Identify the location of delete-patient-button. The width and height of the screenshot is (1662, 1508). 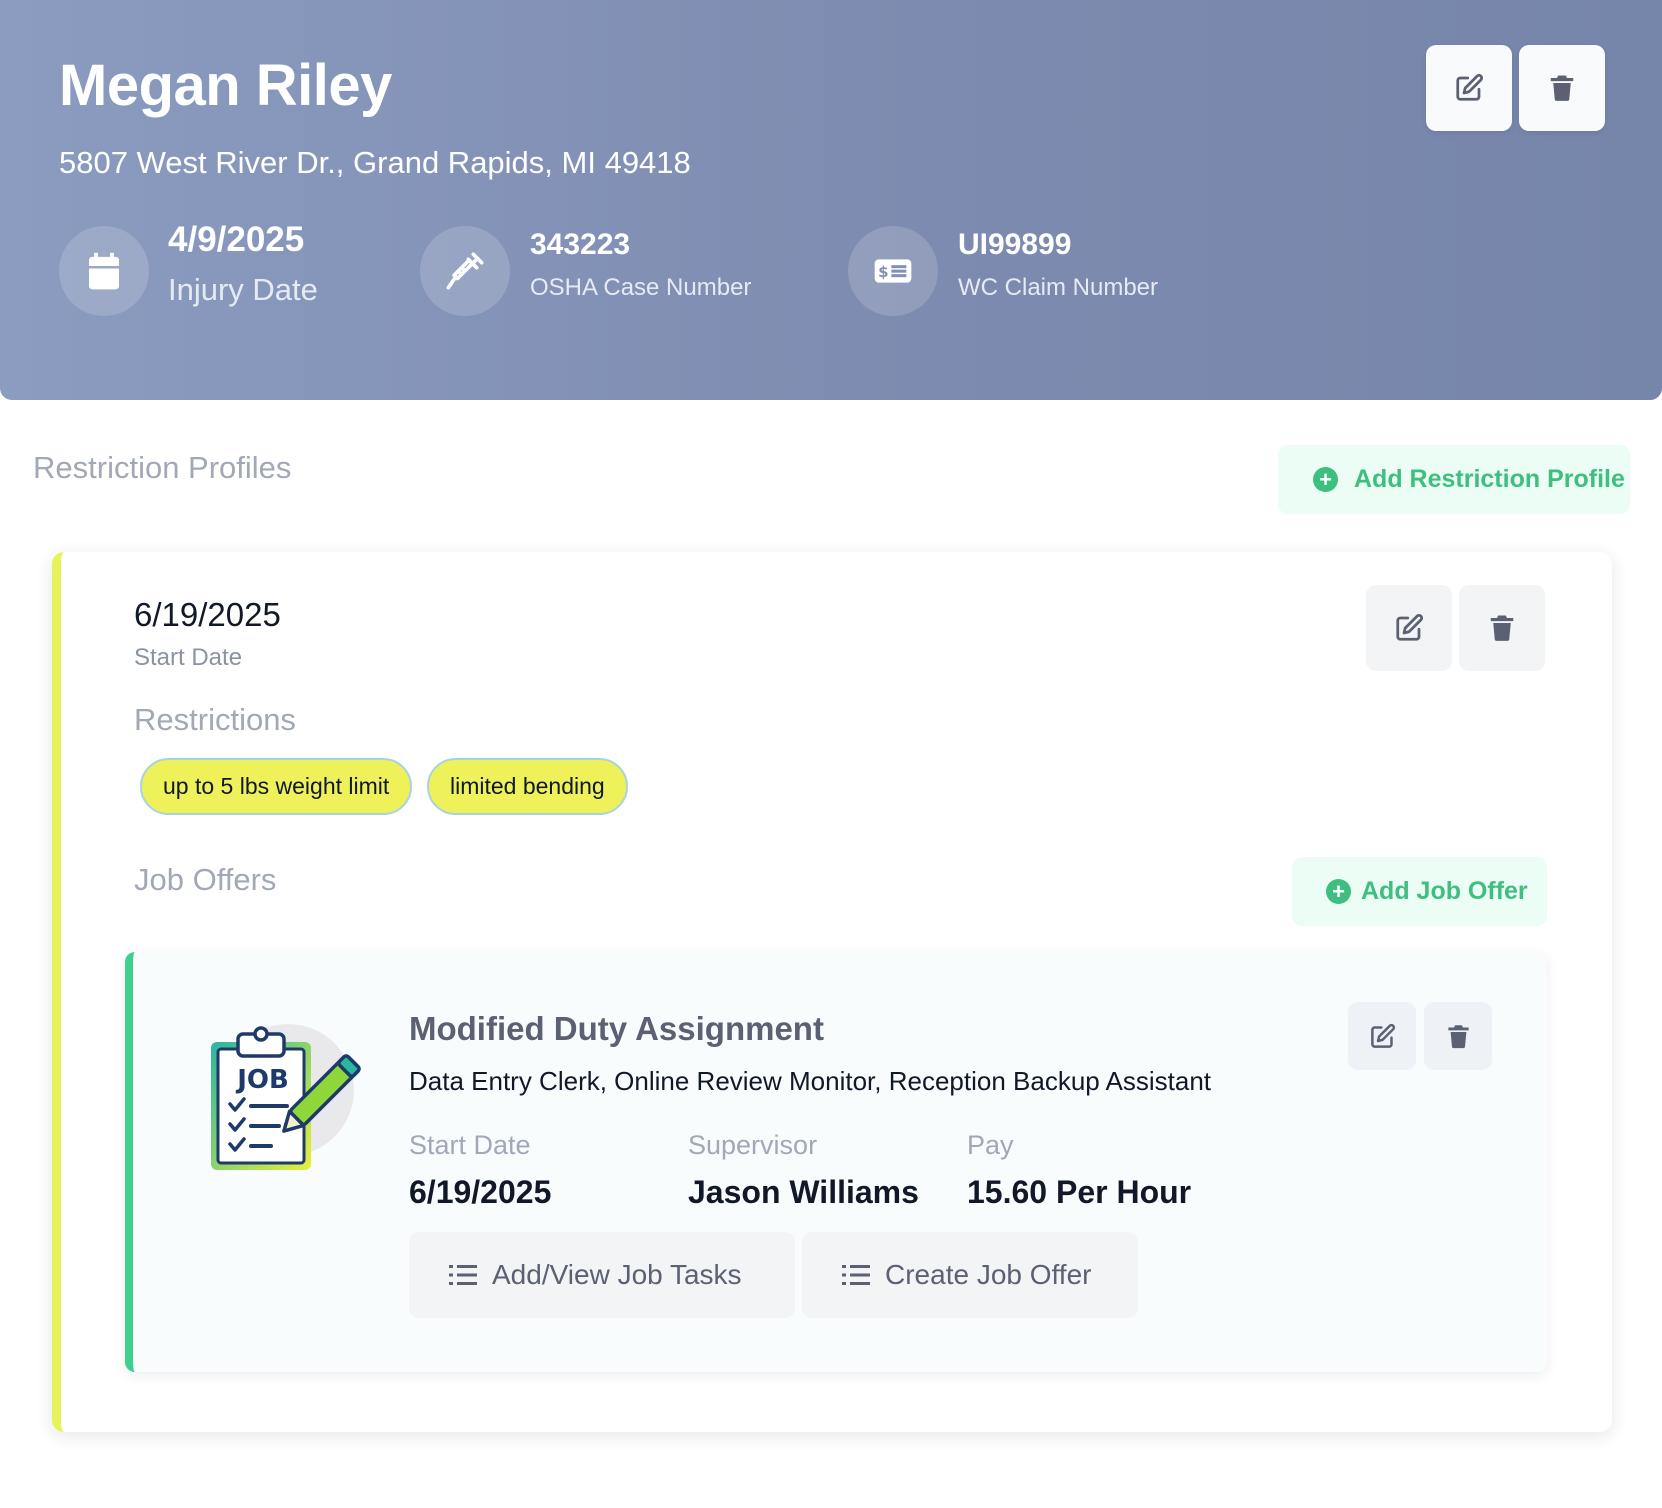
(1562, 88).